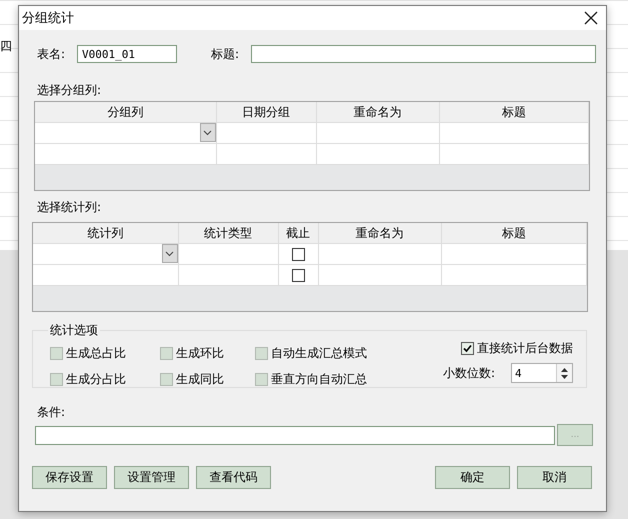 This screenshot has width=628, height=519. Describe the element at coordinates (51, 412) in the screenshot. I see `field-label: 条件:` at that location.